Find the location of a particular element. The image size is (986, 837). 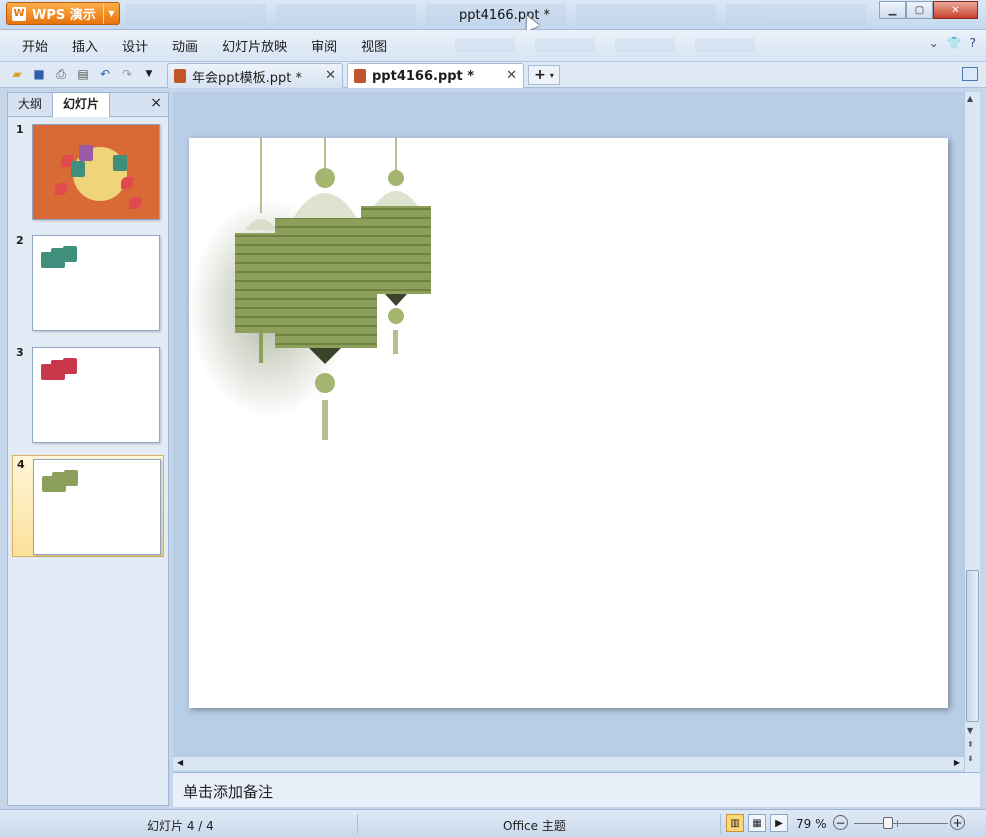

theme-name: Office 主题 is located at coordinates (534, 826).